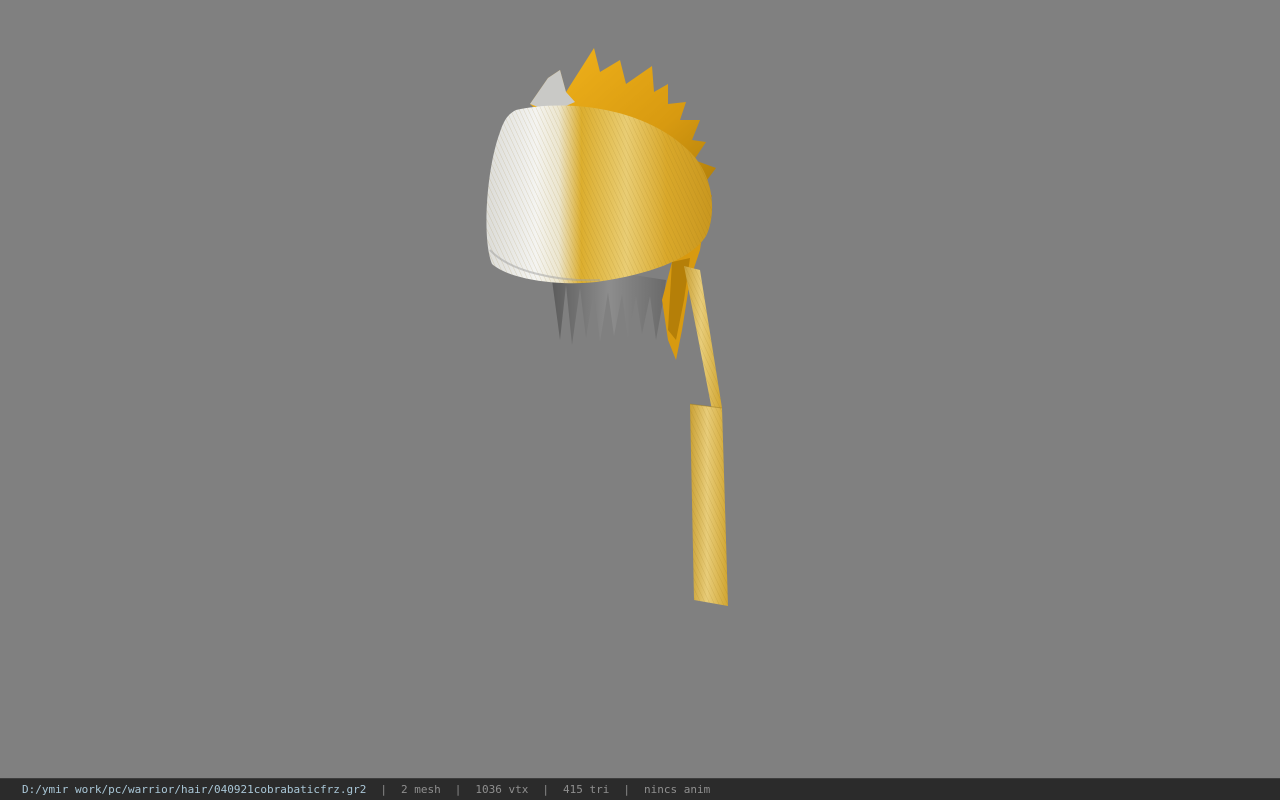 Image resolution: width=1280 pixels, height=800 pixels. What do you see at coordinates (677, 789) in the screenshot?
I see `status-anim: nincs anim` at bounding box center [677, 789].